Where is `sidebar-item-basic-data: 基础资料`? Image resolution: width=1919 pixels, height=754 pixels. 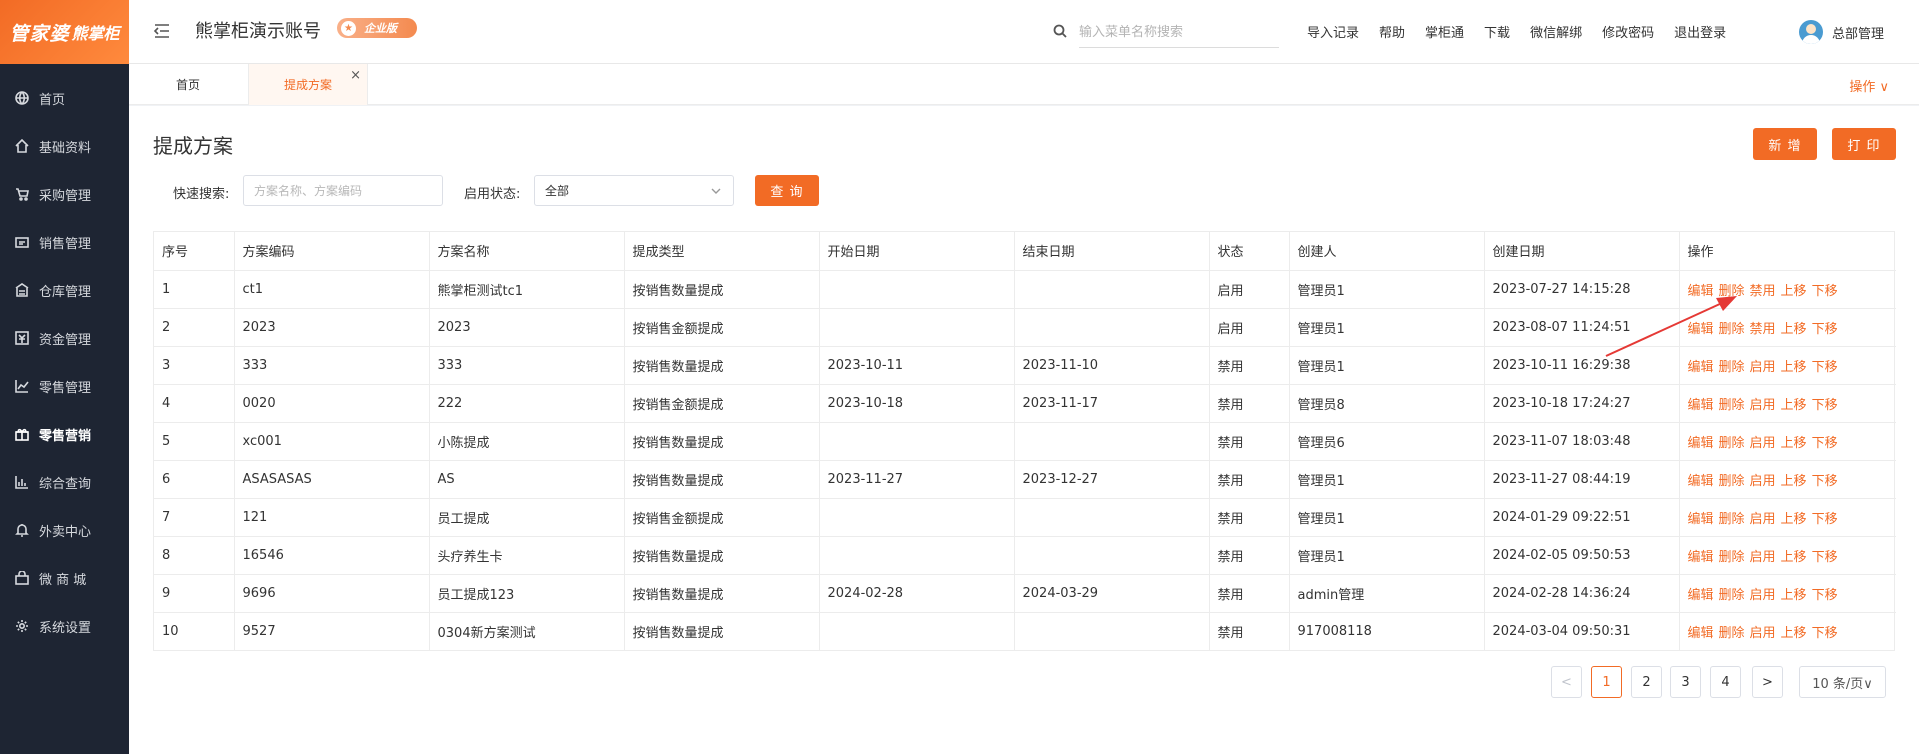
sidebar-item-basic-data: 基础资料 is located at coordinates (64, 146).